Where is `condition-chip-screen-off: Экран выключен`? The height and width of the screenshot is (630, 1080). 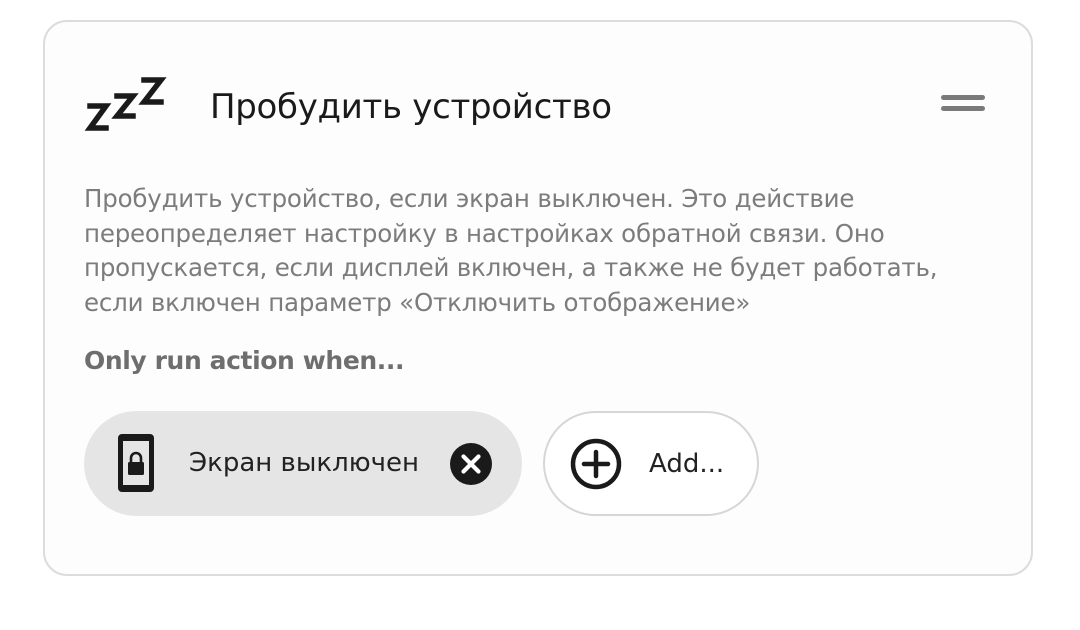
condition-chip-screen-off: Экран выключен is located at coordinates (303, 463).